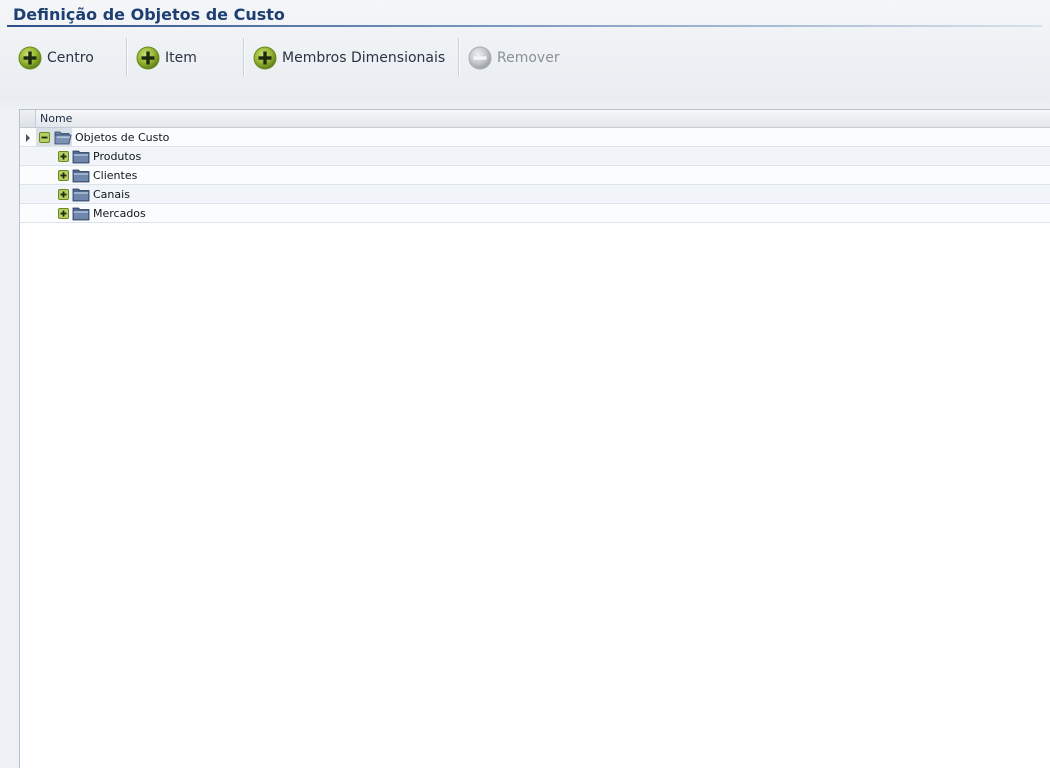 Image resolution: width=1050 pixels, height=768 pixels. Describe the element at coordinates (524, 26) in the screenshot. I see `title-divider` at that location.